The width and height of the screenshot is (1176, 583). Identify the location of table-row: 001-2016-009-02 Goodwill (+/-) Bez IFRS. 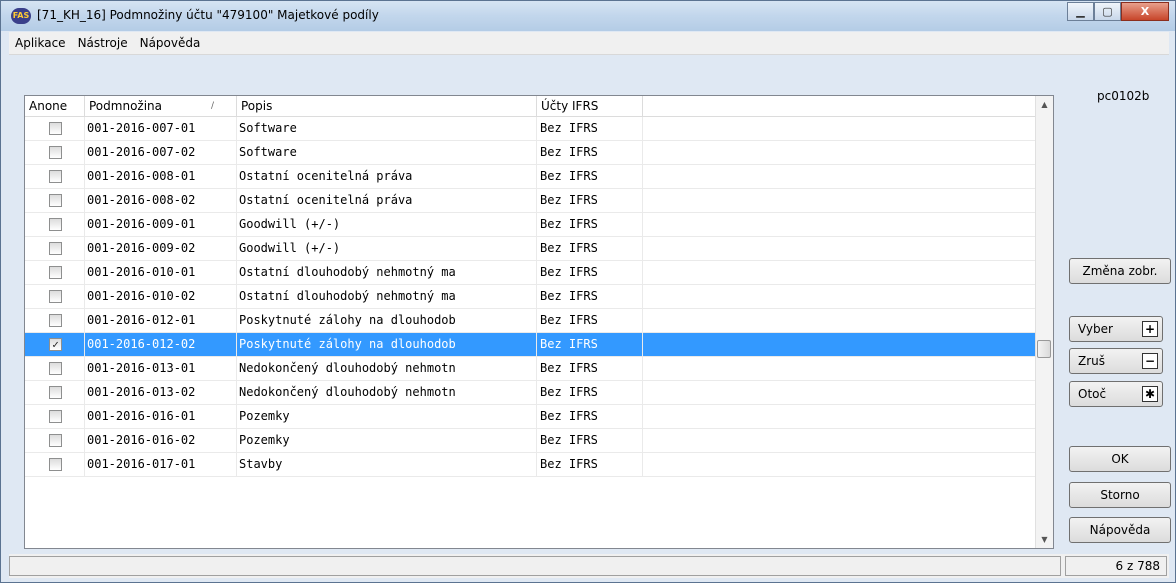
(531, 249).